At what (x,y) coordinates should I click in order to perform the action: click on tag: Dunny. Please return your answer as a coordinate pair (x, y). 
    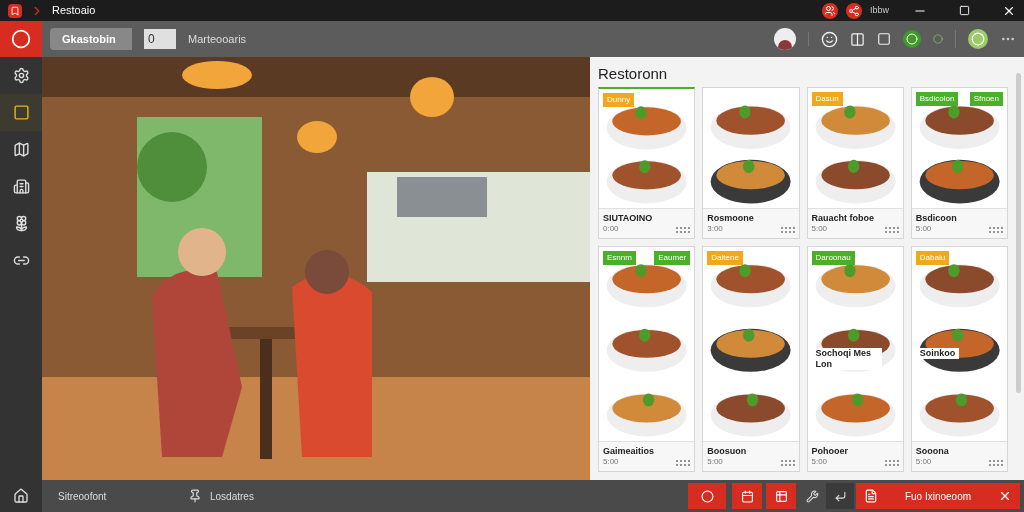
    Looking at the image, I should click on (619, 100).